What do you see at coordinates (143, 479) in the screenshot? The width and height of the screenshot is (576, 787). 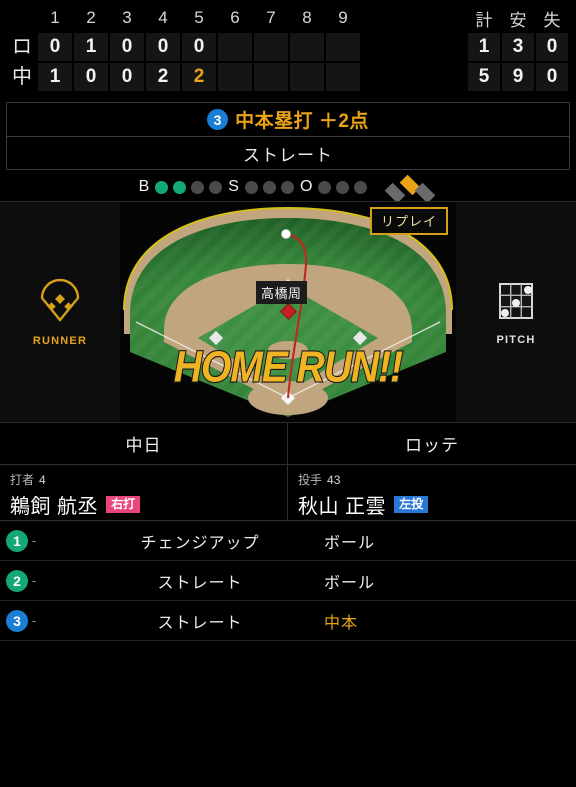 I see `batter-role-line: 打者 4` at bounding box center [143, 479].